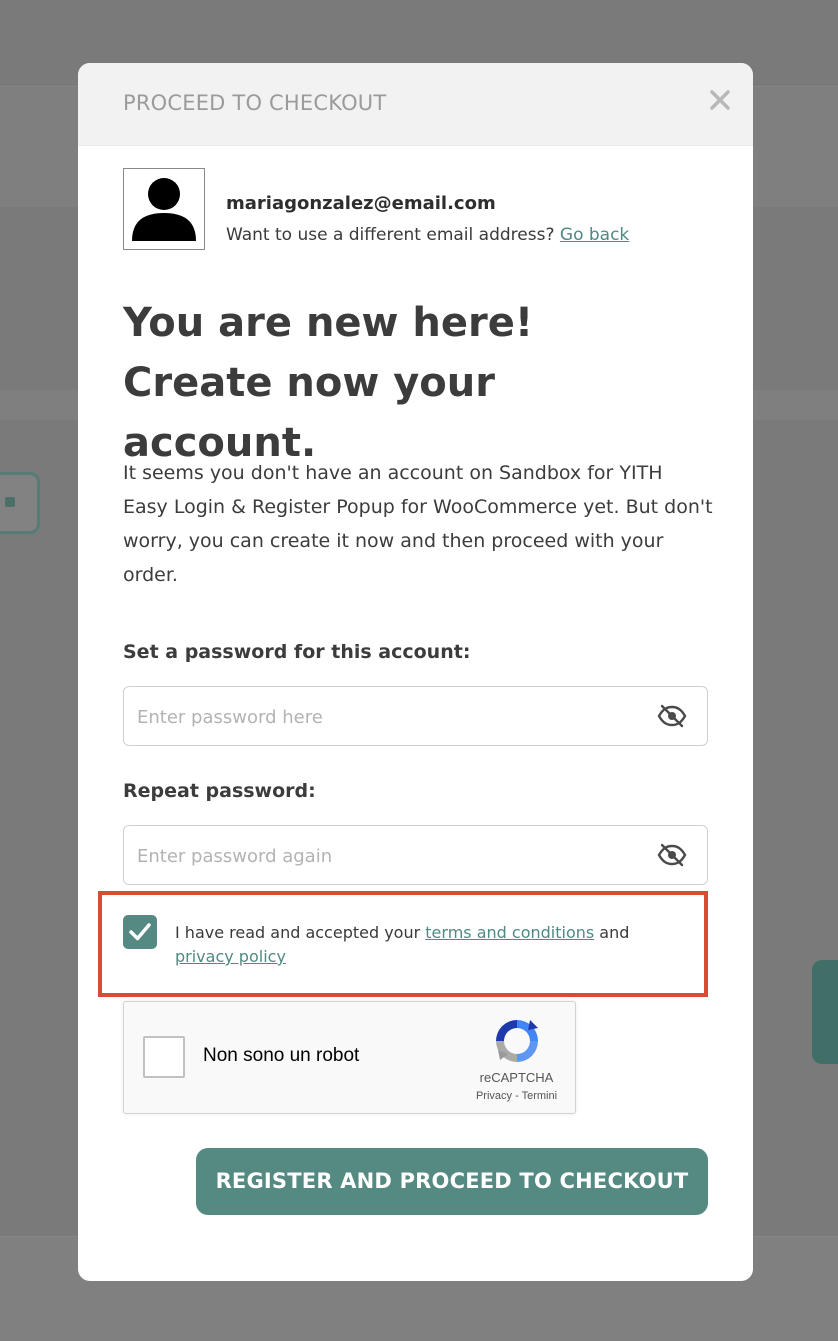  Describe the element at coordinates (415, 104) in the screenshot. I see `modal-header: PROCEED TO CHECKOUT` at that location.